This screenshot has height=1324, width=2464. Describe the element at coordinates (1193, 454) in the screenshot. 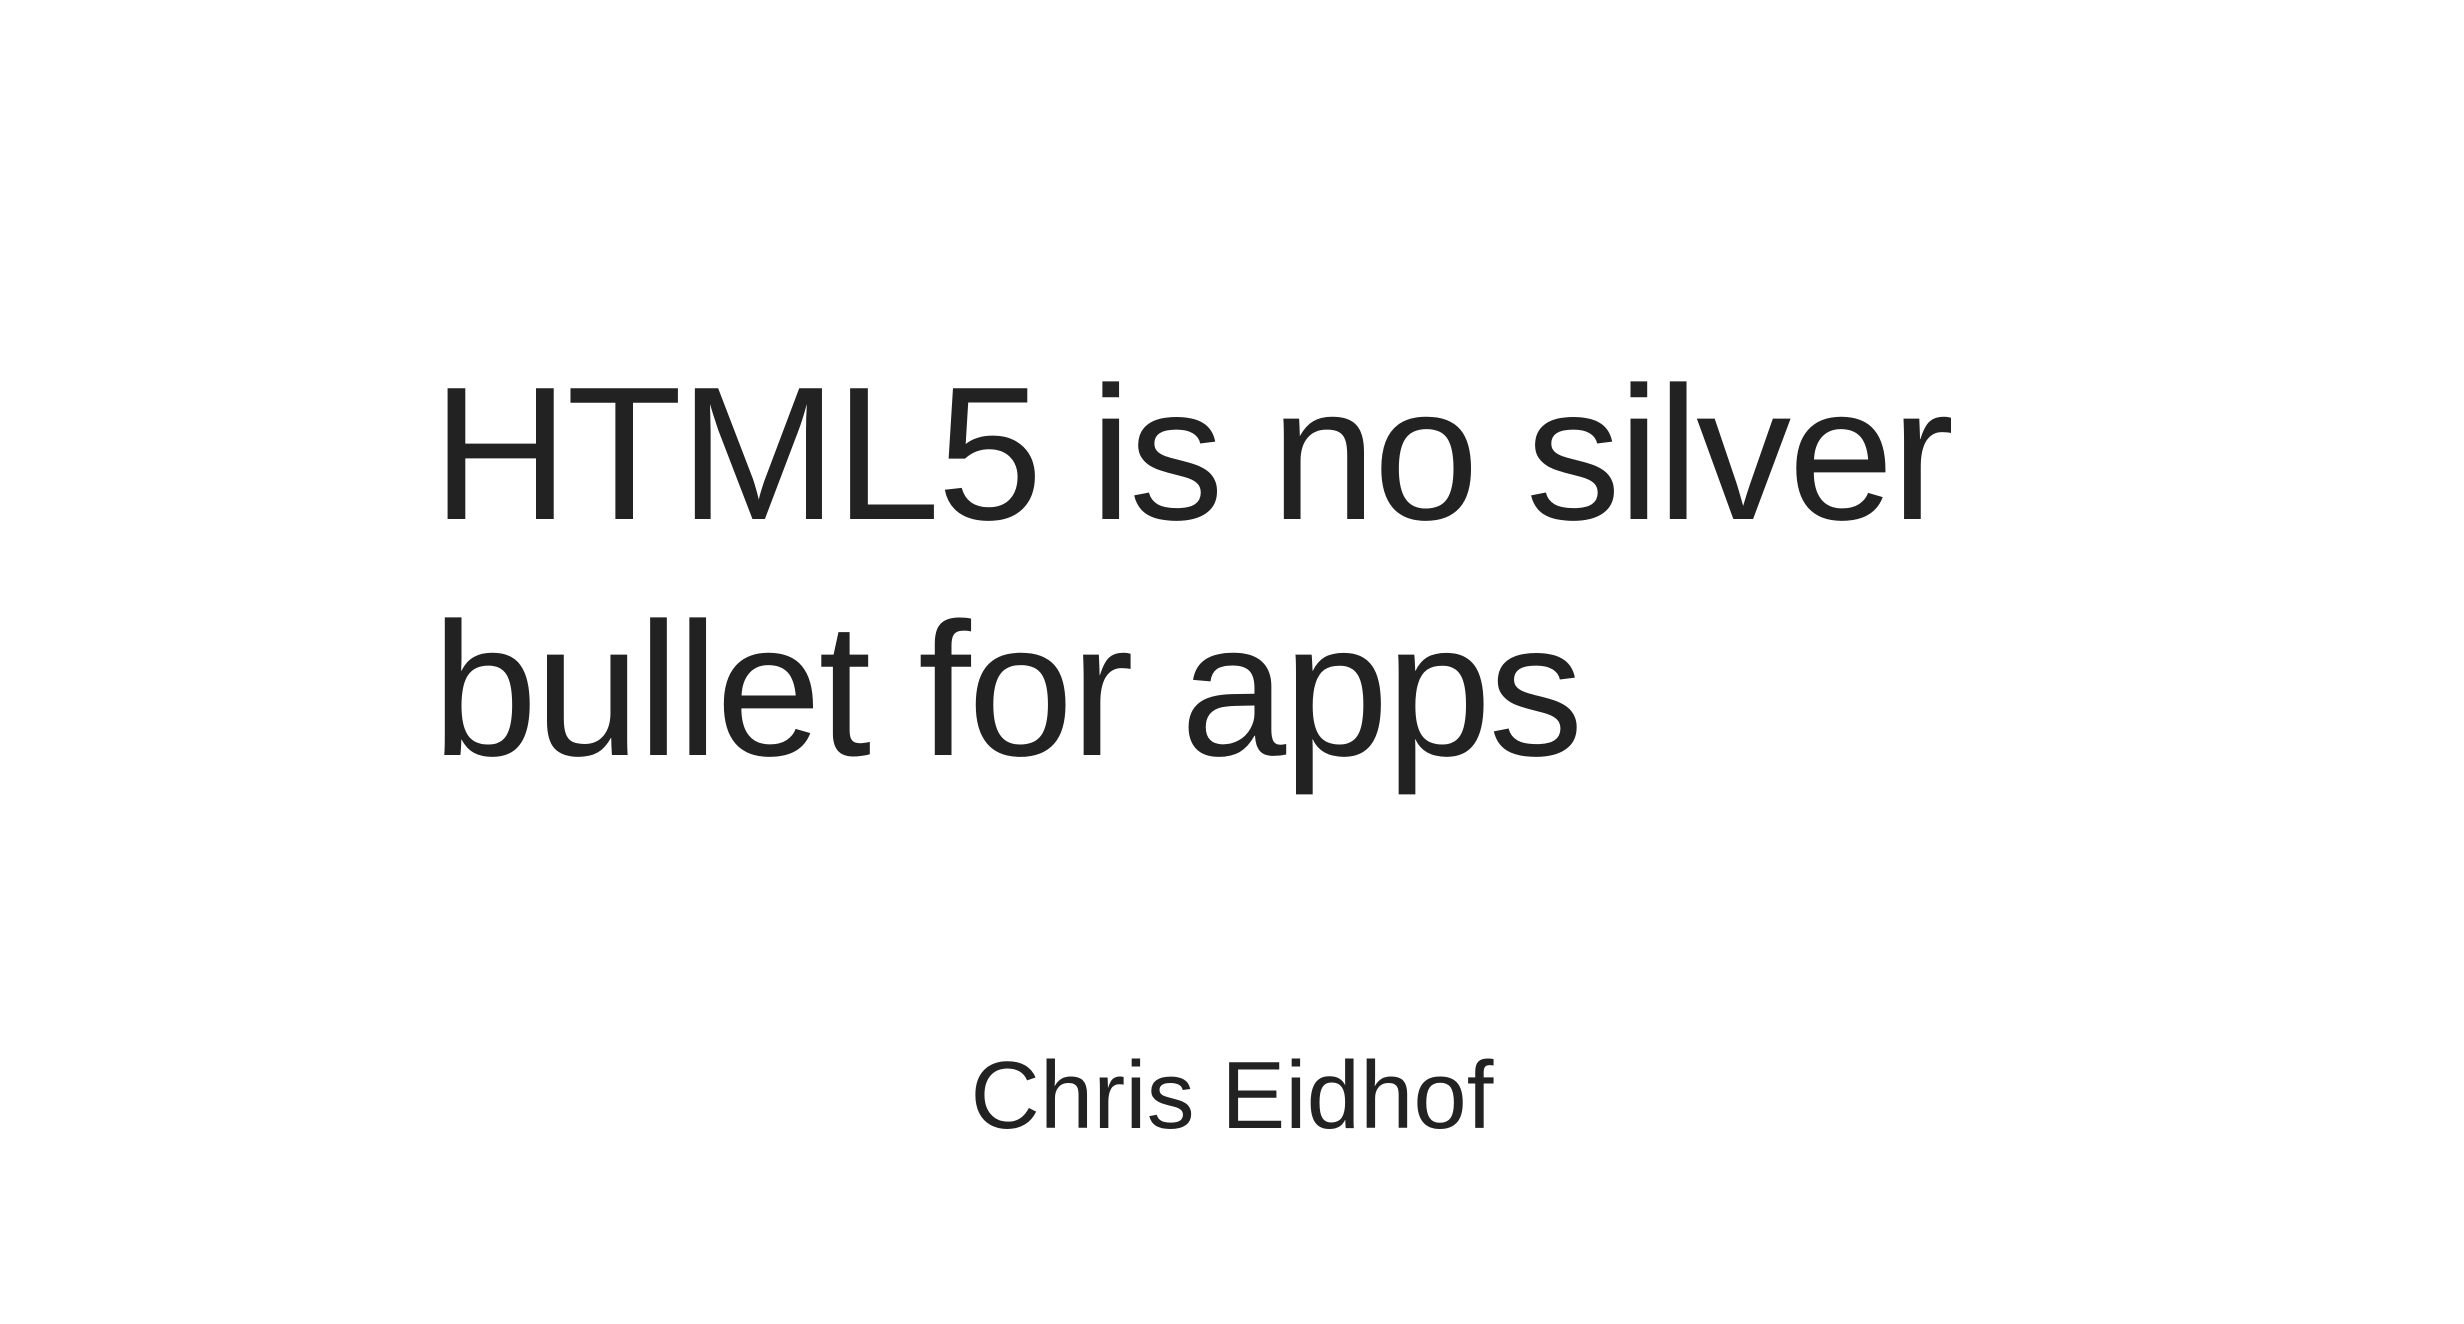

I see `title-line-1: HTML5 is no silver` at that location.